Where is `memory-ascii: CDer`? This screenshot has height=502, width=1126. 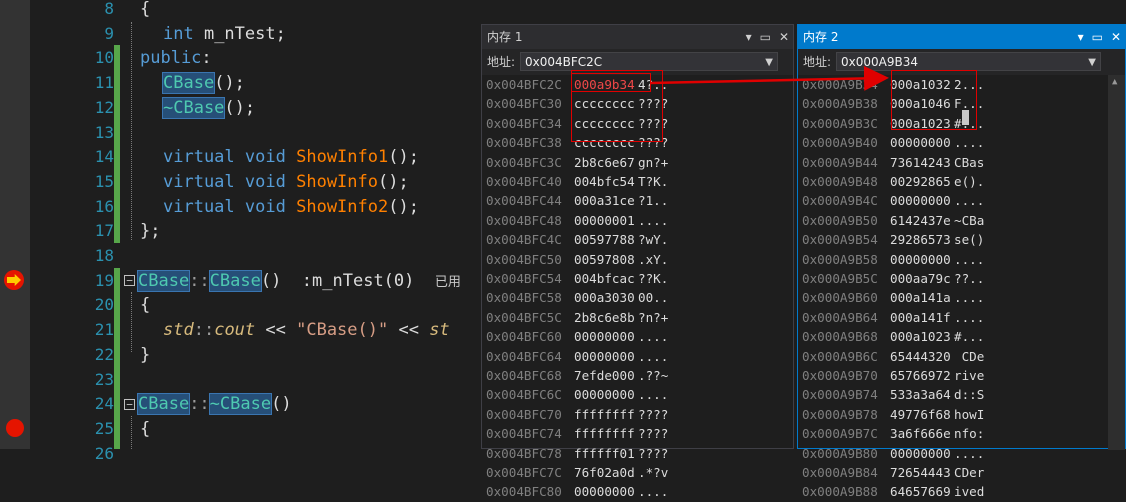 memory-ascii: CDer is located at coordinates (969, 472).